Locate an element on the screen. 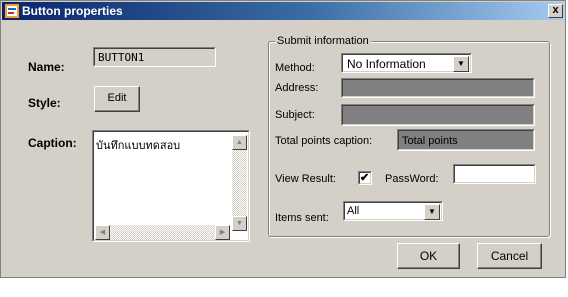 The width and height of the screenshot is (568, 297). caption-textarea: บันทึกแบบทดสอบ ▲ ▼ ◀ ▶ is located at coordinates (171, 186).